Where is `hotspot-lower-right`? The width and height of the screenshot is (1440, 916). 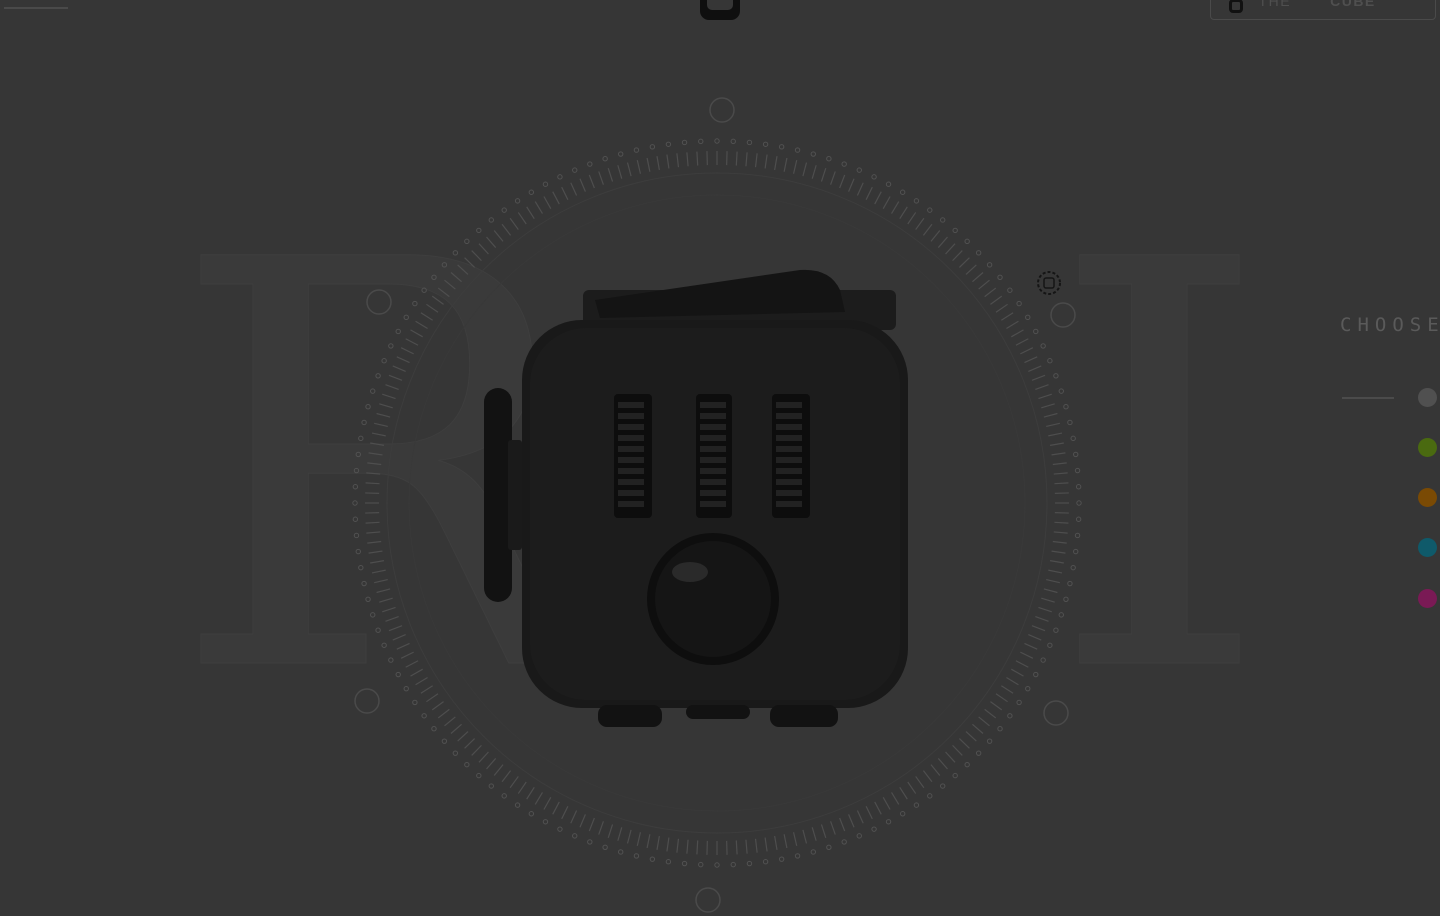
hotspot-lower-right is located at coordinates (1056, 713).